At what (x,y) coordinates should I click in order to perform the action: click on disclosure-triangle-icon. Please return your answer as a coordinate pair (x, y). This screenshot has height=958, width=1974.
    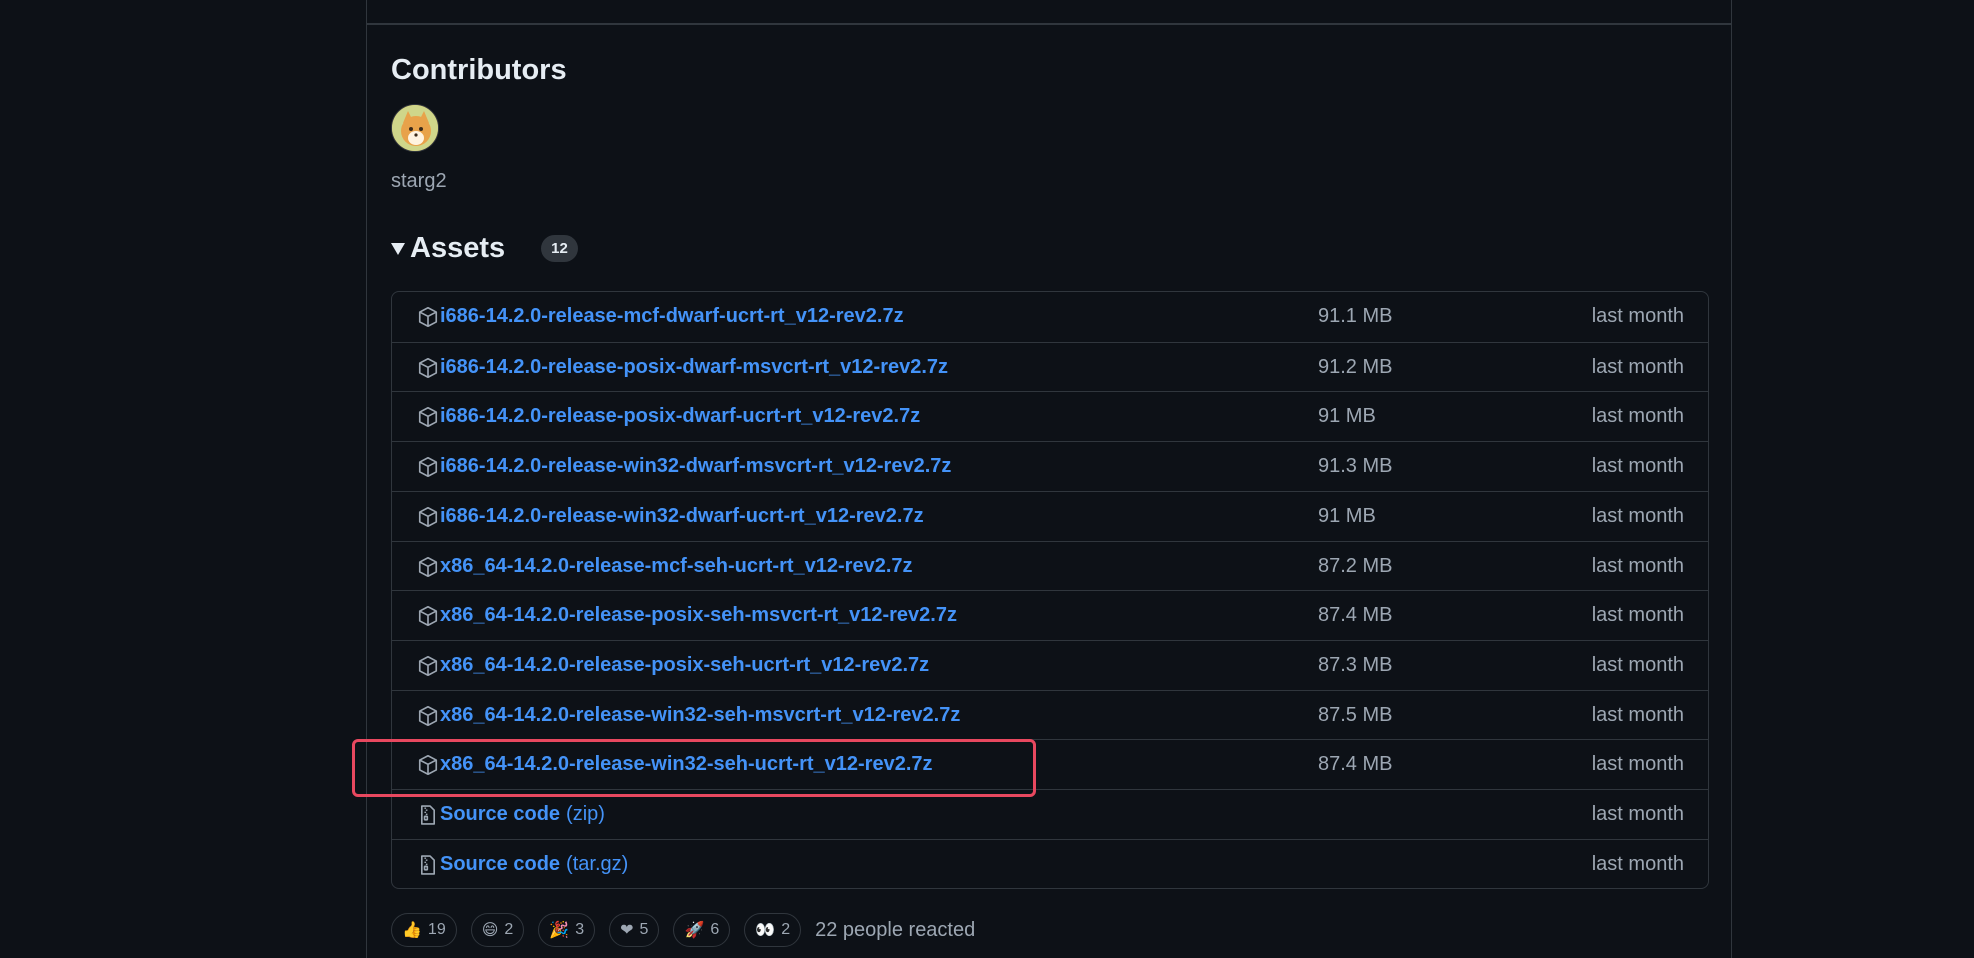
    Looking at the image, I should click on (398, 249).